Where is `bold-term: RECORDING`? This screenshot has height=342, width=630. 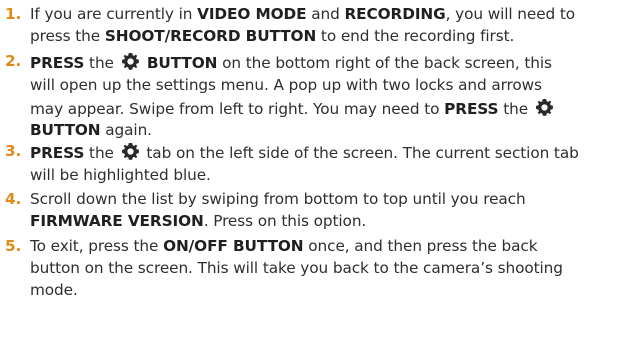 bold-term: RECORDING is located at coordinates (395, 14).